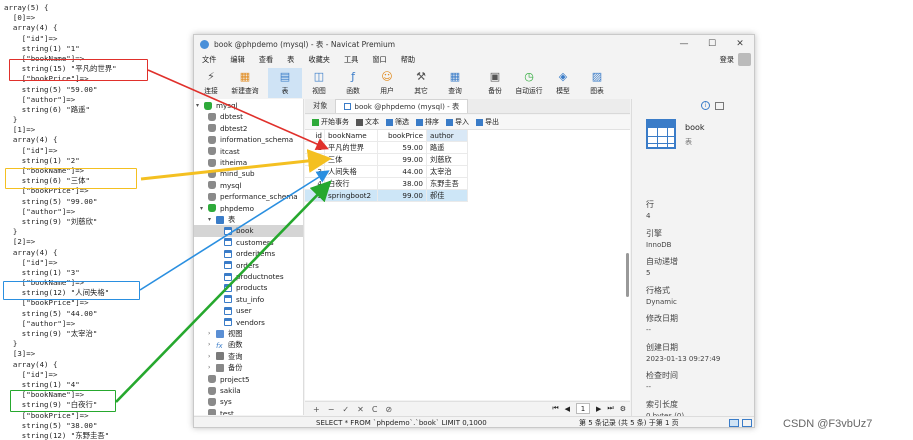 Image resolution: width=913 pixels, height=440 pixels. What do you see at coordinates (315, 160) in the screenshot?
I see `table-cell: 2` at bounding box center [315, 160].